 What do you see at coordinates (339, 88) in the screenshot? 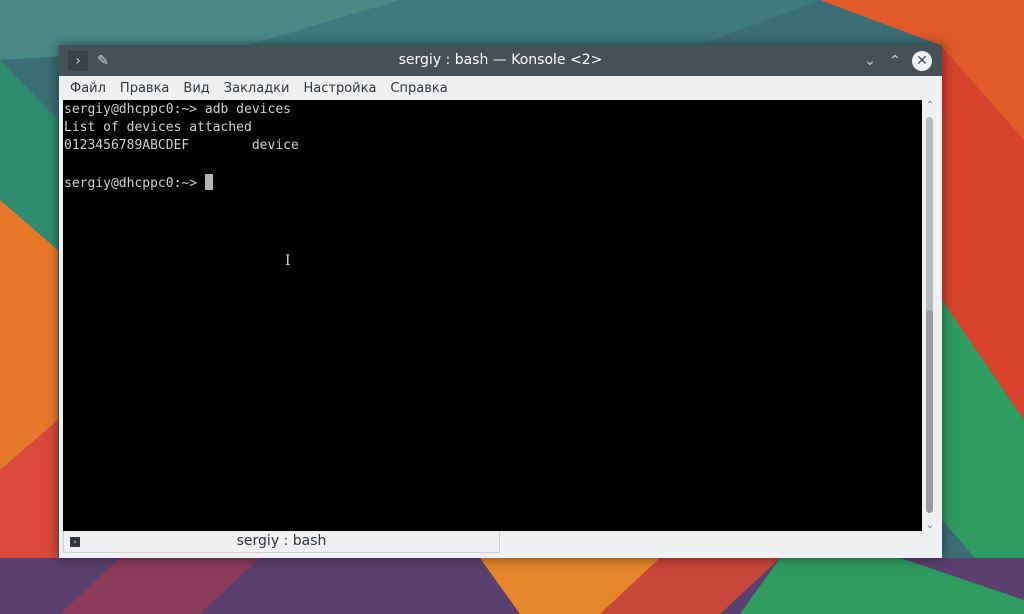
I see `menu-settings: Настройка` at bounding box center [339, 88].